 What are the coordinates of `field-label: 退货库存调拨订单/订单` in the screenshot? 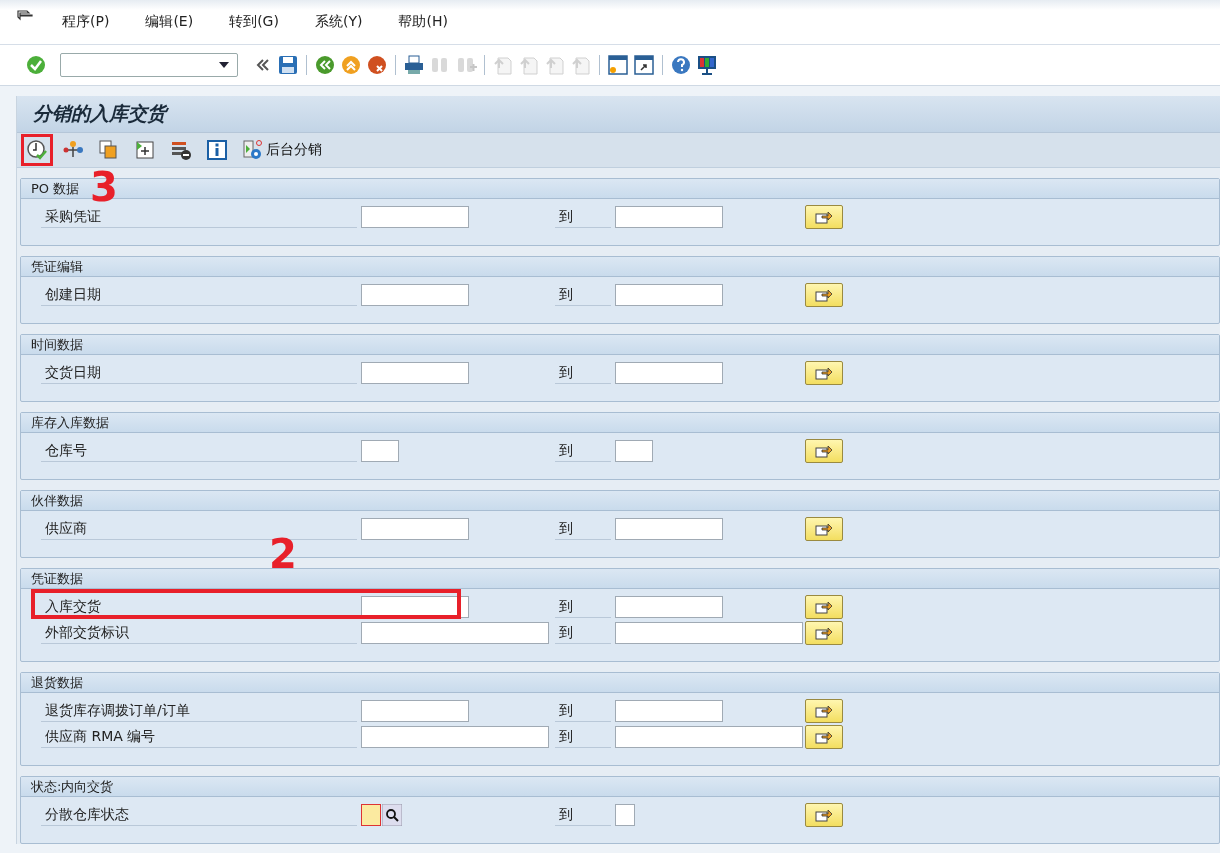 It's located at (117, 710).